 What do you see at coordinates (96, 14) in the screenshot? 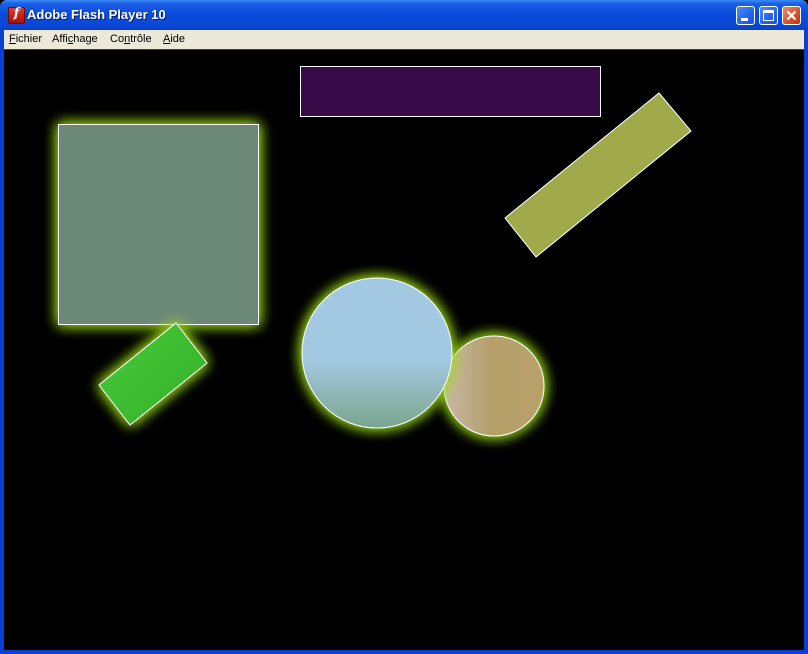
I see `window-title: Adobe Flash Player 10` at bounding box center [96, 14].